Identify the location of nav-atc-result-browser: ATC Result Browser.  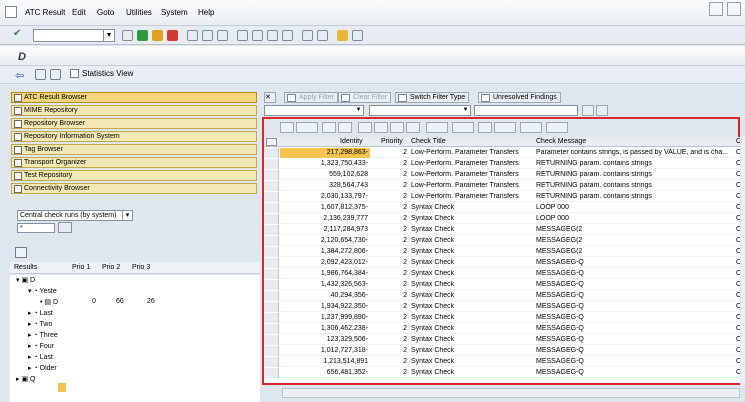
(134, 97).